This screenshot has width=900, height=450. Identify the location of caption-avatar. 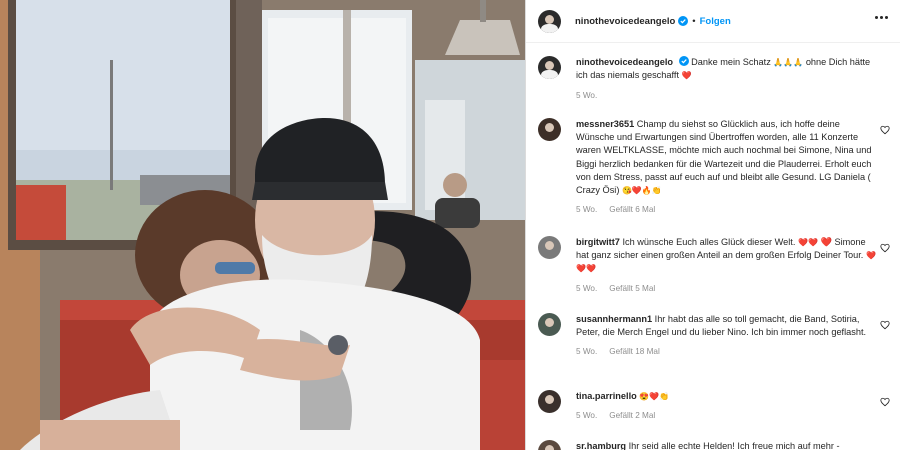
(549, 67).